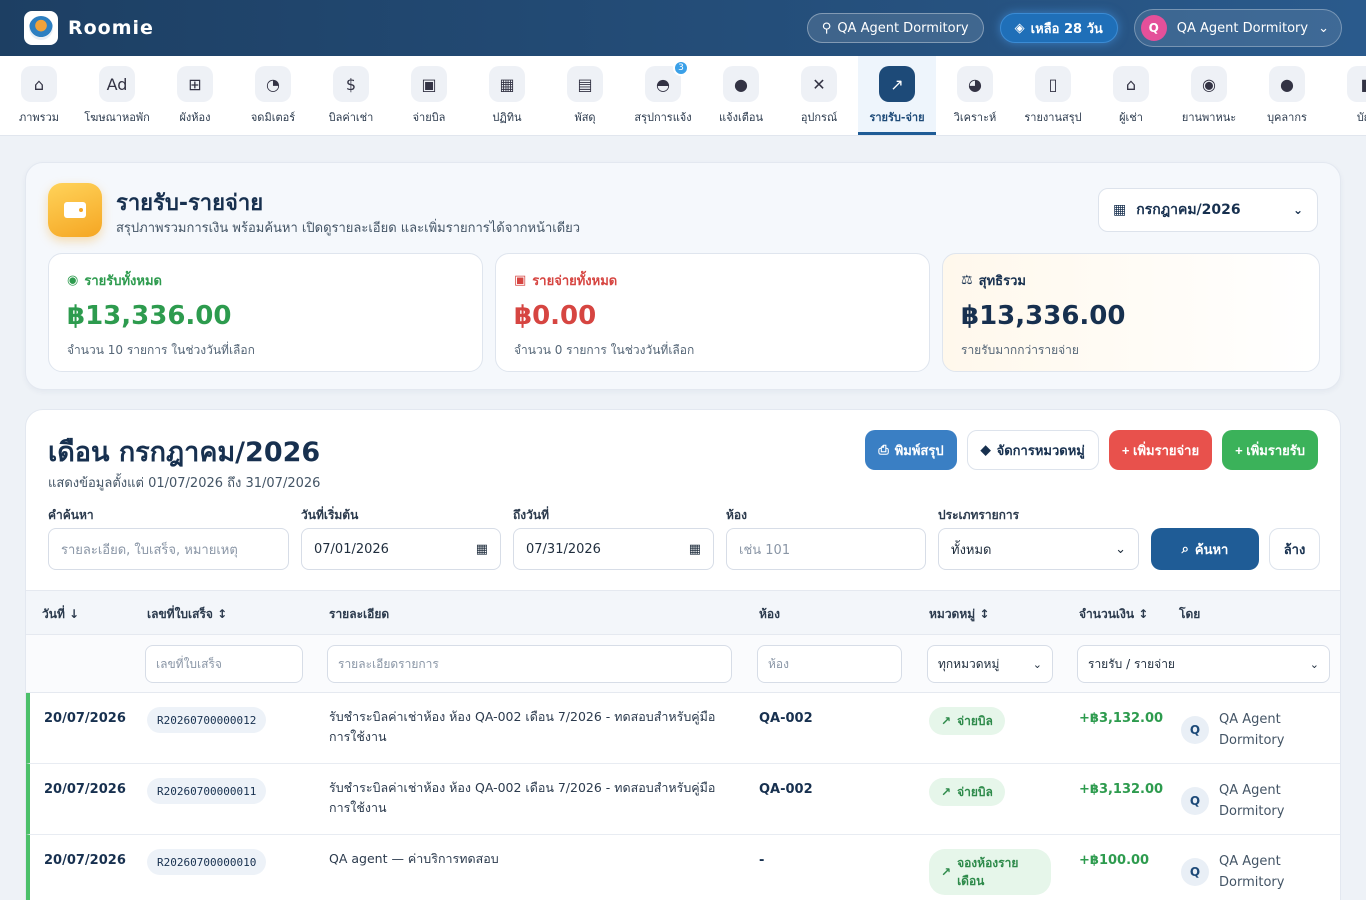  Describe the element at coordinates (224, 664) in the screenshot. I see `receipt-filter-input: เลขที่ใบเสร็จ` at that location.